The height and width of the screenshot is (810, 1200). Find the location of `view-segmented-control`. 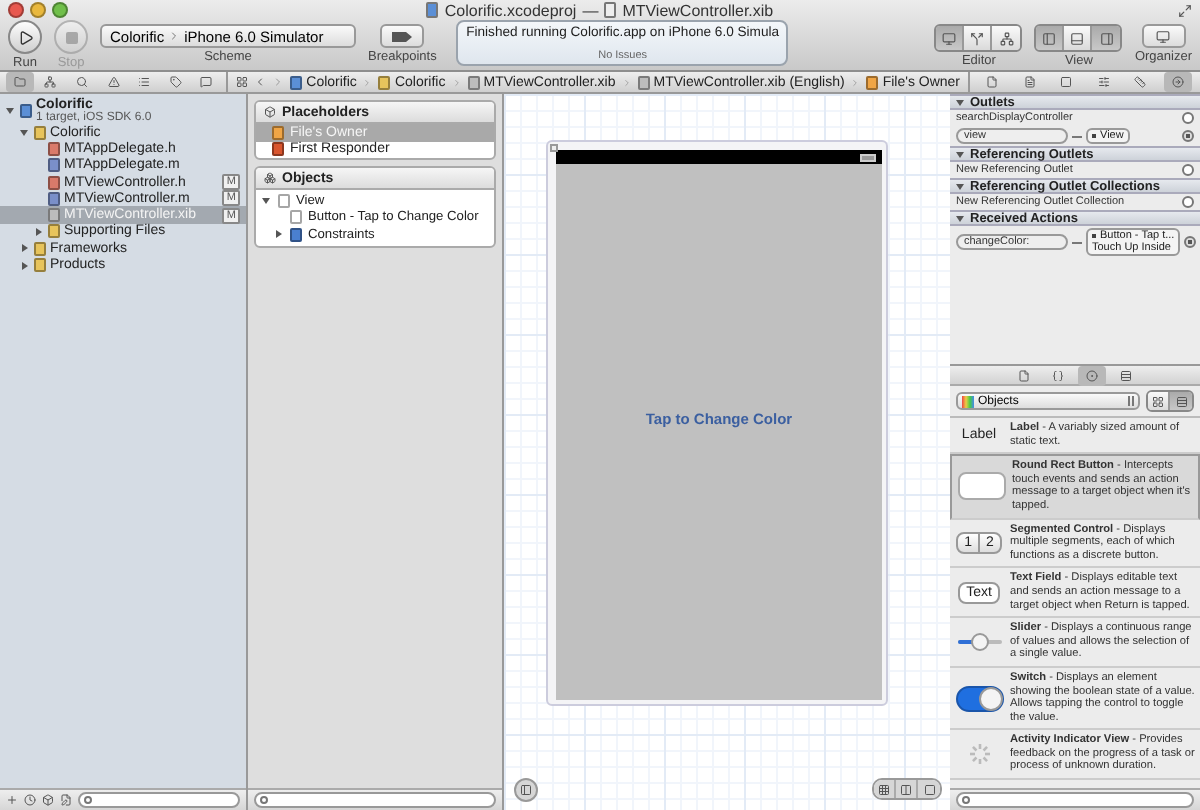

view-segmented-control is located at coordinates (1078, 38).